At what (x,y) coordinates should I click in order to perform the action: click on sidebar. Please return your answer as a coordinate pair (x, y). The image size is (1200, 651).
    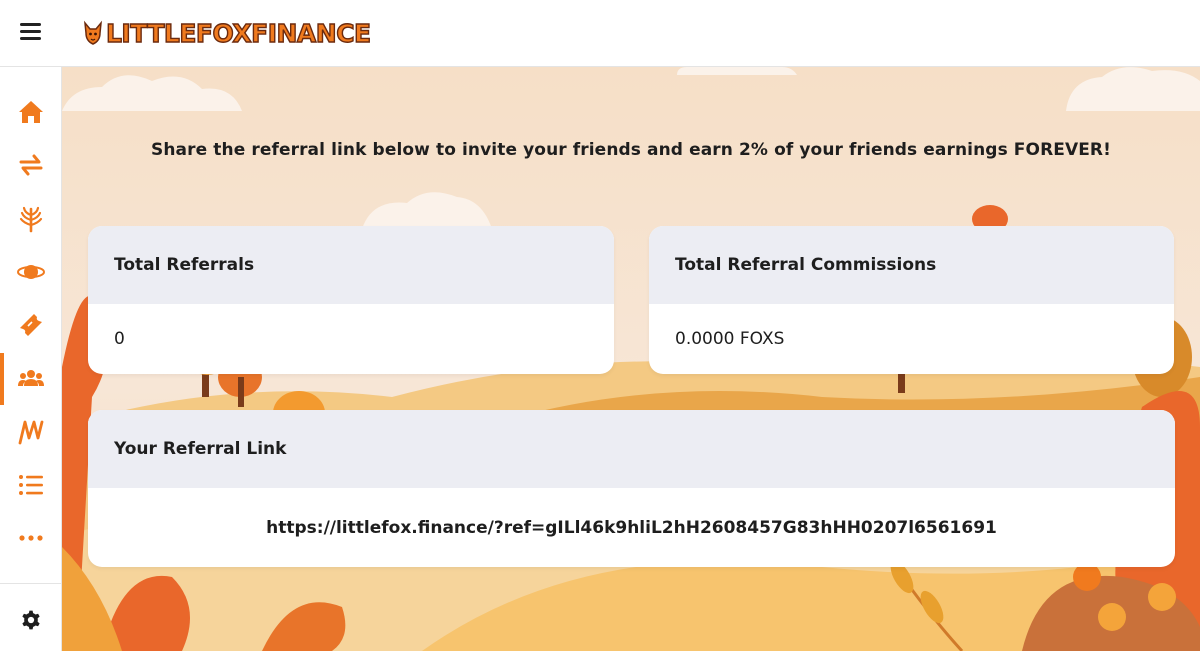
    Looking at the image, I should click on (31, 359).